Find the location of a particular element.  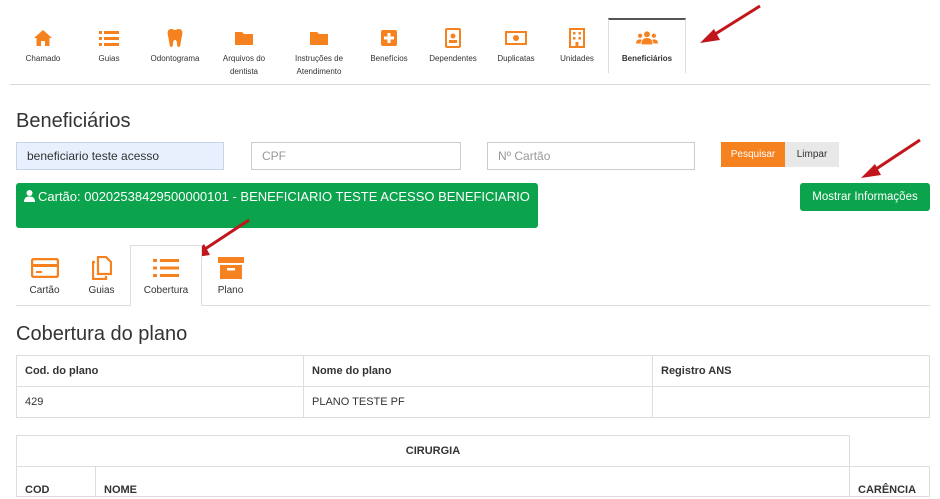

nav-item-instrucoes: Instruções de Atendimento is located at coordinates (319, 48).